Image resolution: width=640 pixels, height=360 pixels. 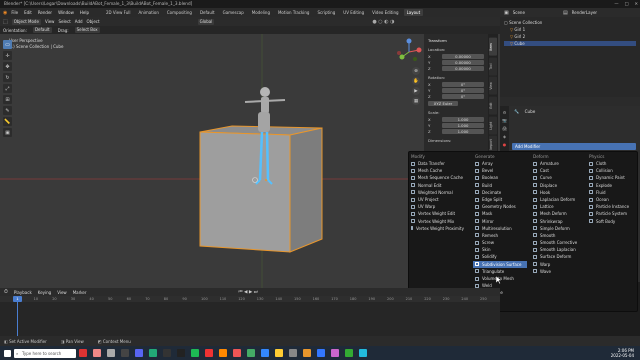 What do you see at coordinates (443, 103) in the screenshot?
I see `rotation-mode-selector: XYZ Euler` at bounding box center [443, 103].